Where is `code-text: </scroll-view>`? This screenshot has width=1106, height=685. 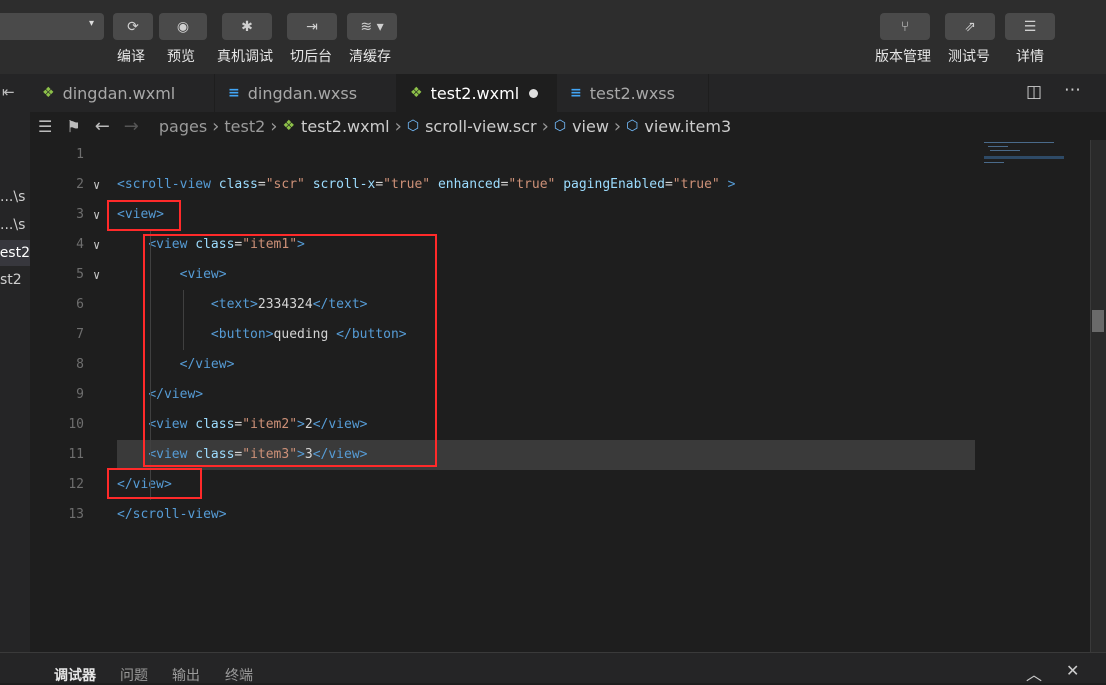
code-text: </scroll-view> is located at coordinates (172, 514).